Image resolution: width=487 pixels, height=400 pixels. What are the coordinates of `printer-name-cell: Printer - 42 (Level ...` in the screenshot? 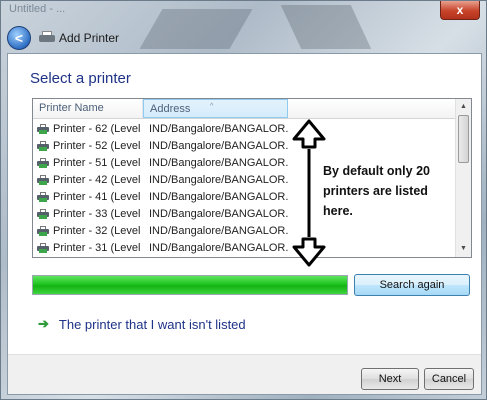 It's located at (88, 180).